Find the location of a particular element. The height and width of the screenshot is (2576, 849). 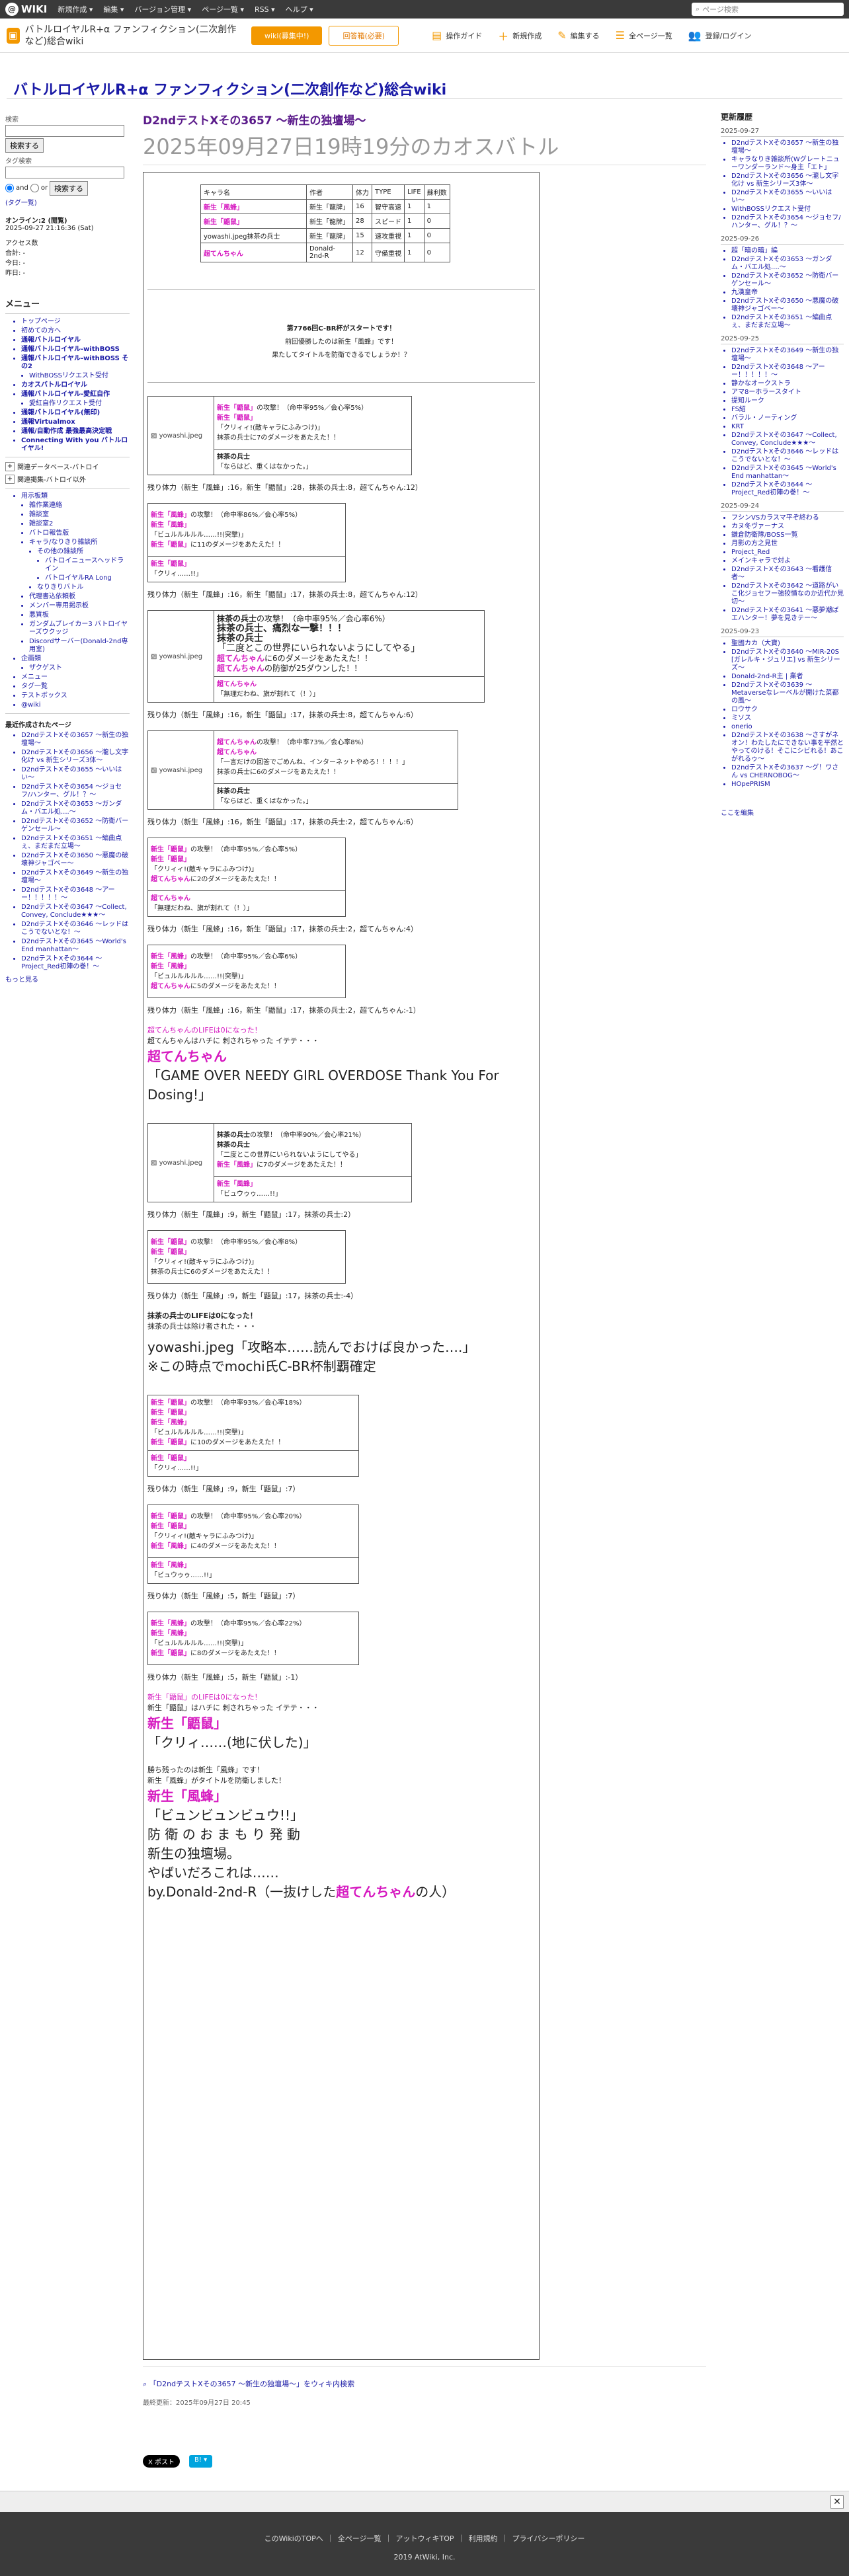

recent-item: D2ndテストXその3650 〜悪魔の破壊神ジャゴベー〜 is located at coordinates (75, 860).